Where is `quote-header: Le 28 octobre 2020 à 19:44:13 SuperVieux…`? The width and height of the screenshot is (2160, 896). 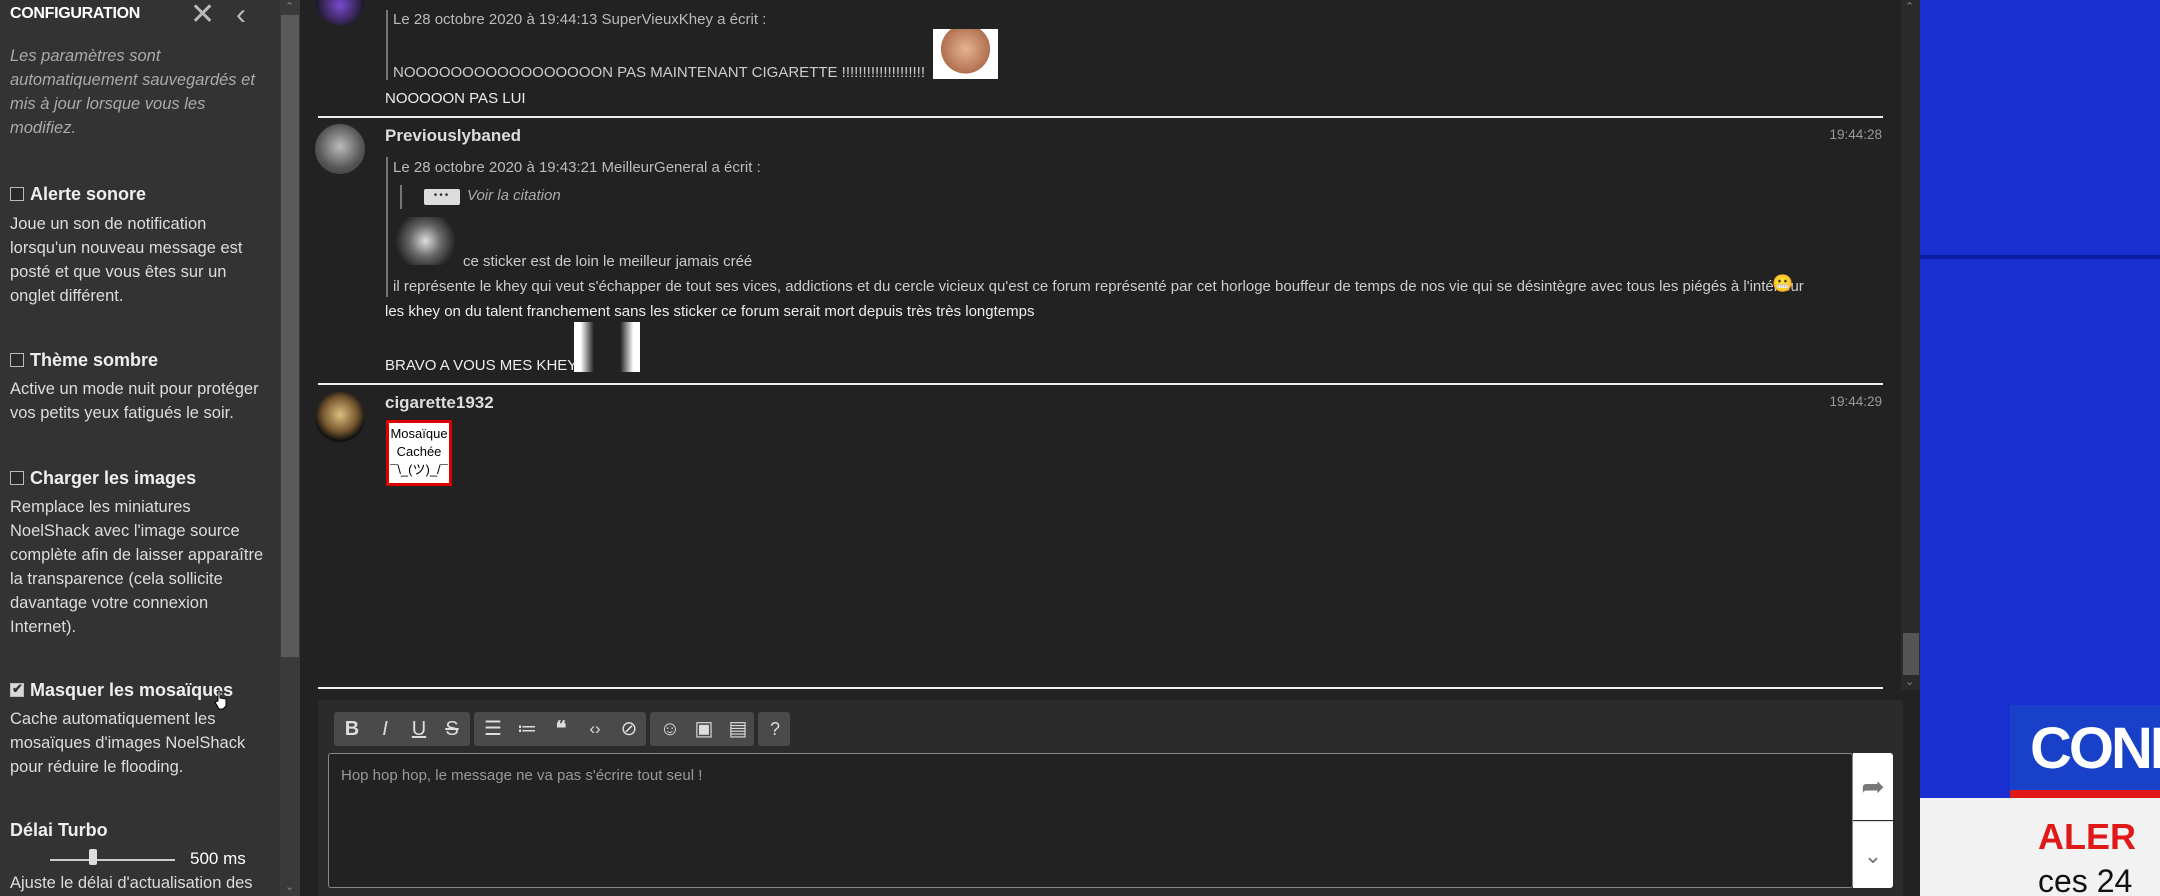
quote-header: Le 28 octobre 2020 à 19:44:13 SuperVieux… is located at coordinates (580, 19).